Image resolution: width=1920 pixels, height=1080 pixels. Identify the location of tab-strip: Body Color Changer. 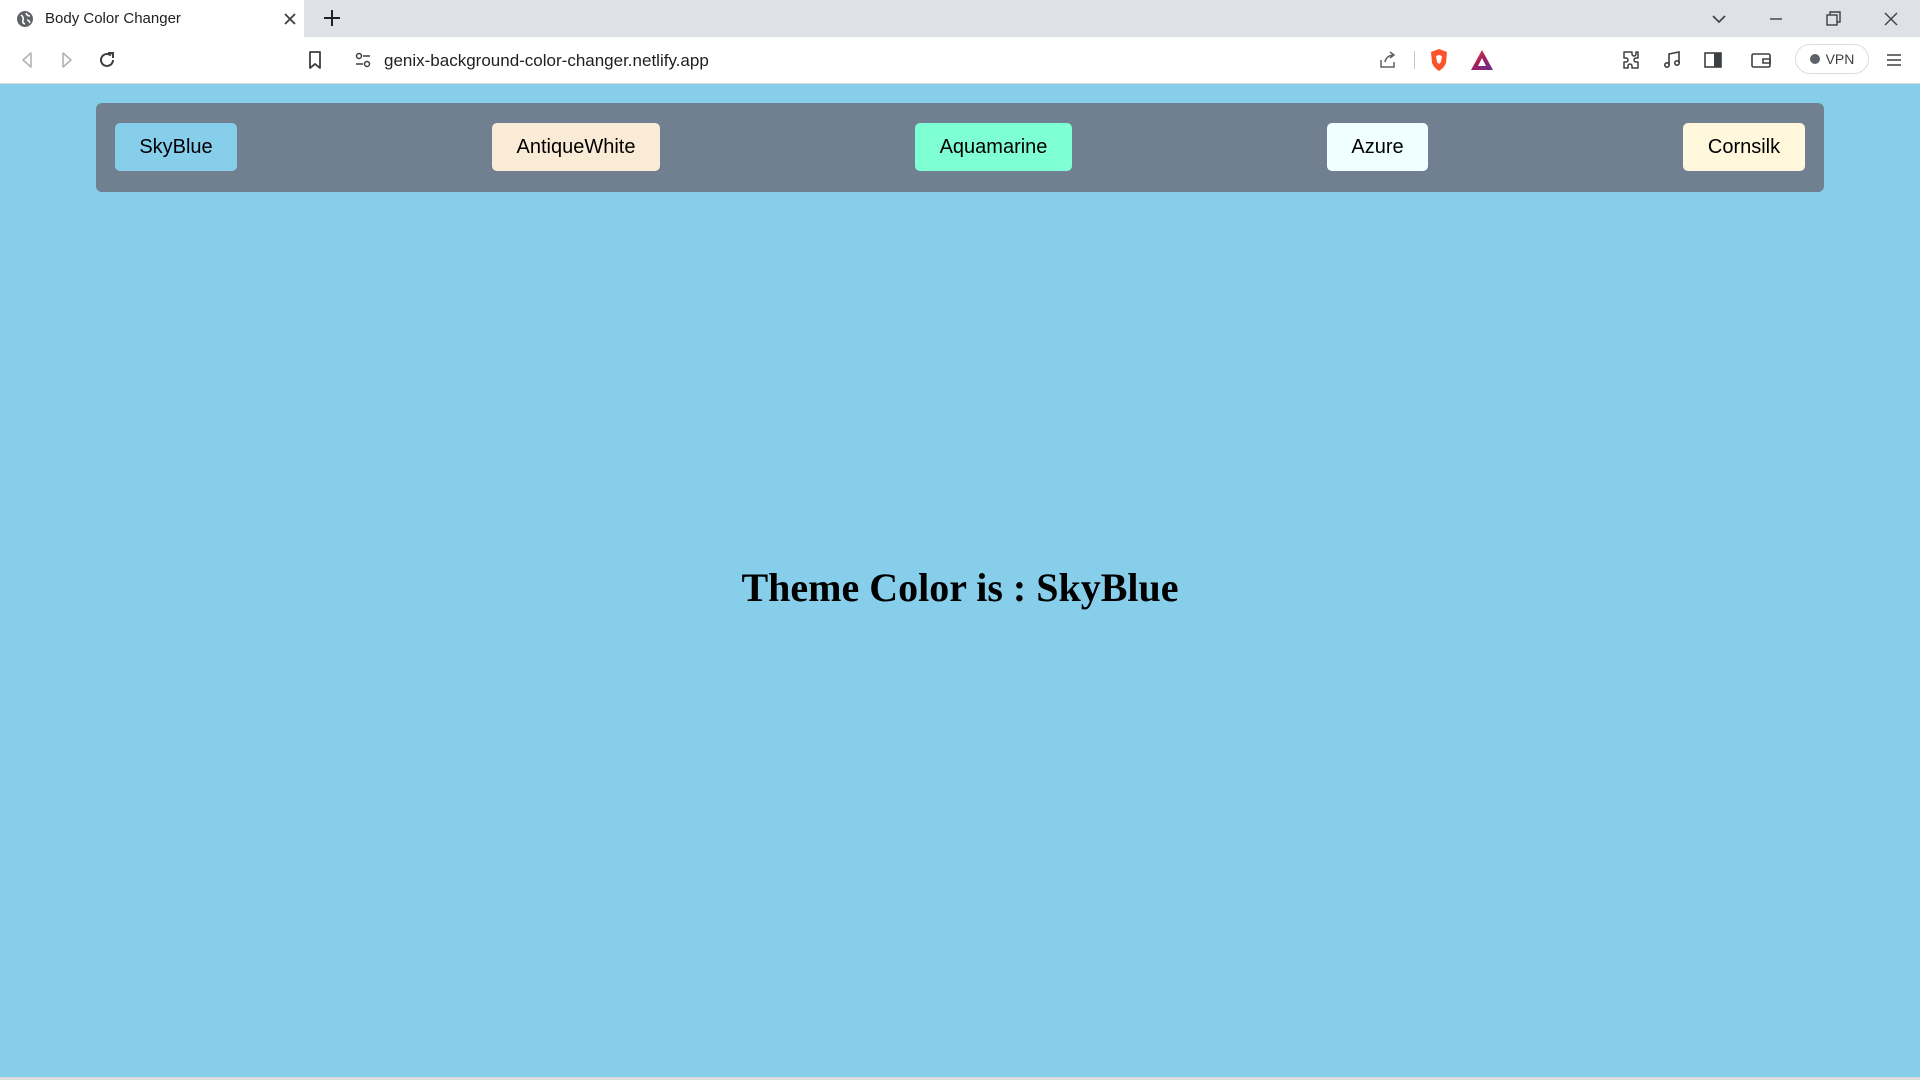
(960, 18).